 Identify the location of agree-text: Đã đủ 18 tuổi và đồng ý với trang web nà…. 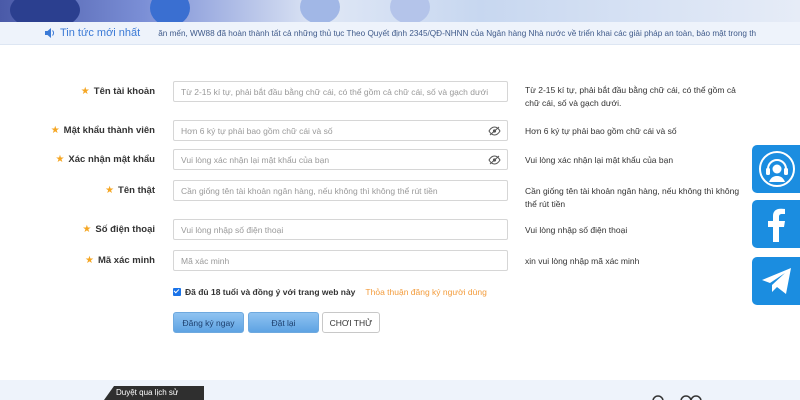
(270, 292).